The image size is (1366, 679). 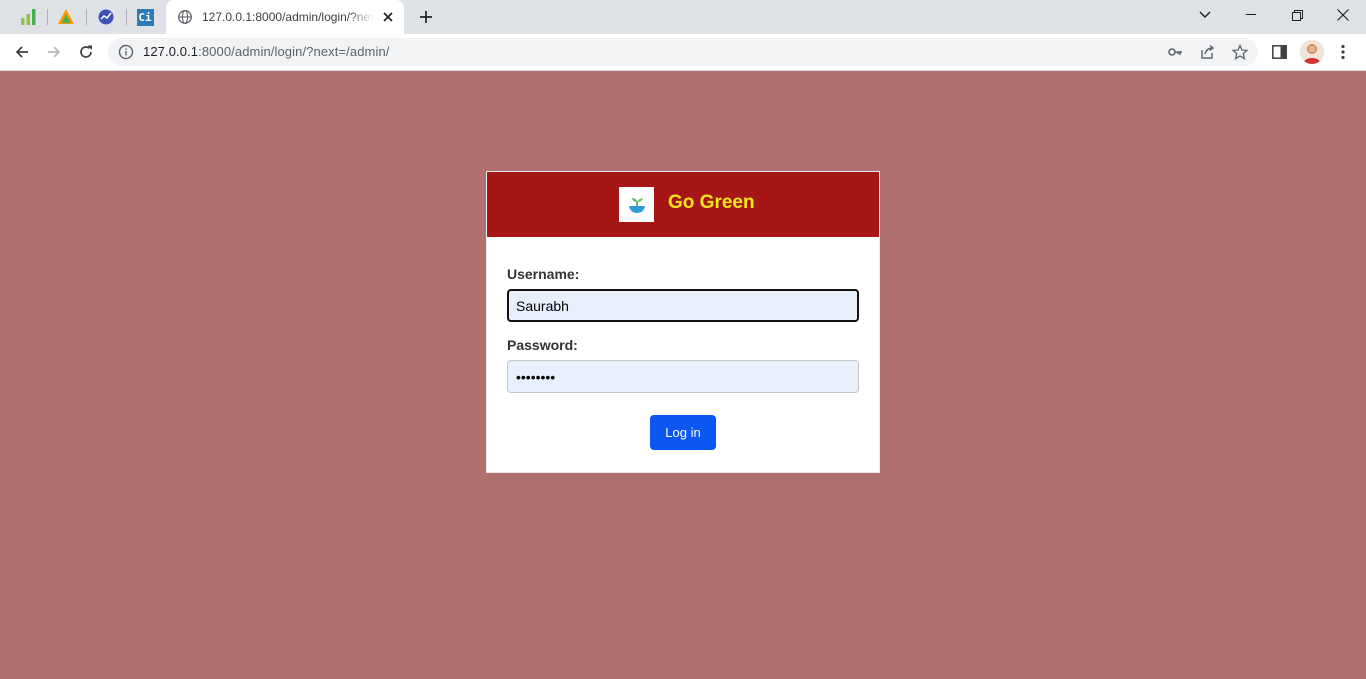 What do you see at coordinates (185, 17) in the screenshot?
I see `globe-icon` at bounding box center [185, 17].